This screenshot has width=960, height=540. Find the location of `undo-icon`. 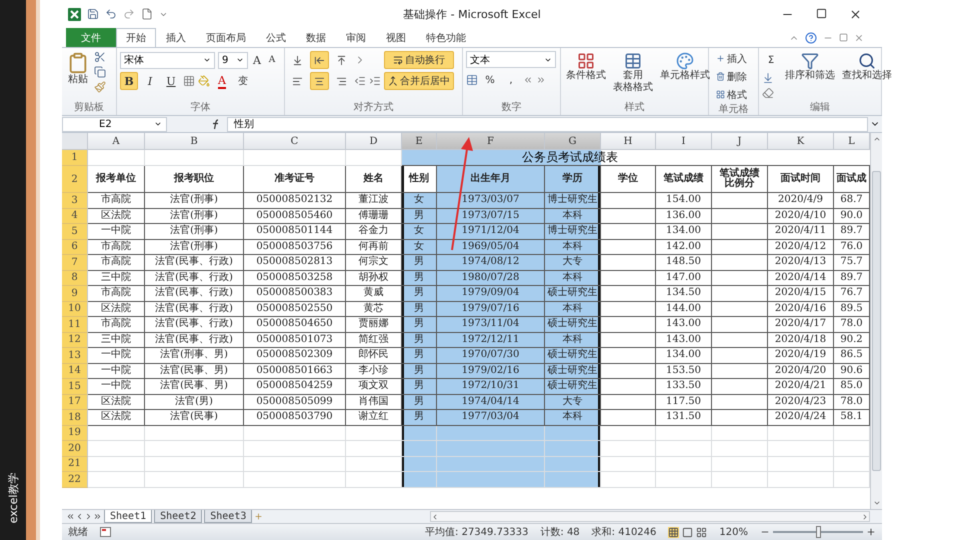

undo-icon is located at coordinates (111, 14).